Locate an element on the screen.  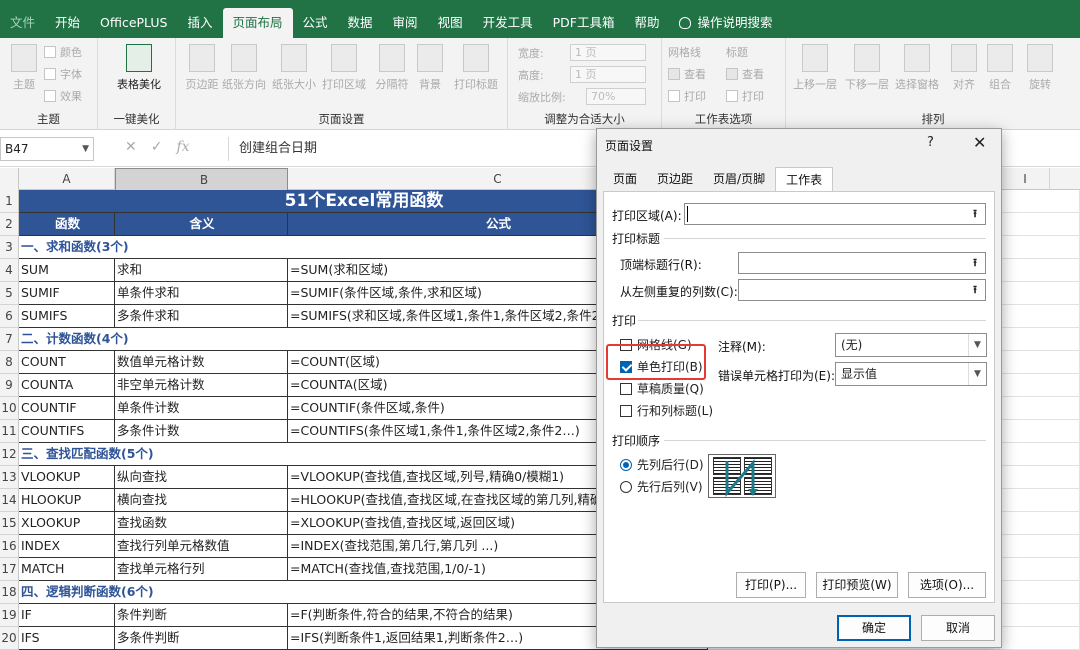
row-header: 12 is located at coordinates (9, 454).